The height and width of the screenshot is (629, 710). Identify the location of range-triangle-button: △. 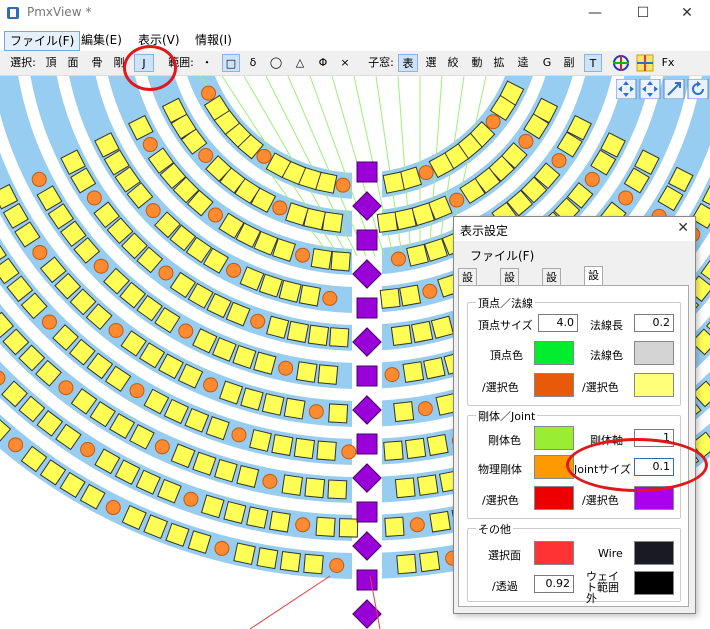
(300, 63).